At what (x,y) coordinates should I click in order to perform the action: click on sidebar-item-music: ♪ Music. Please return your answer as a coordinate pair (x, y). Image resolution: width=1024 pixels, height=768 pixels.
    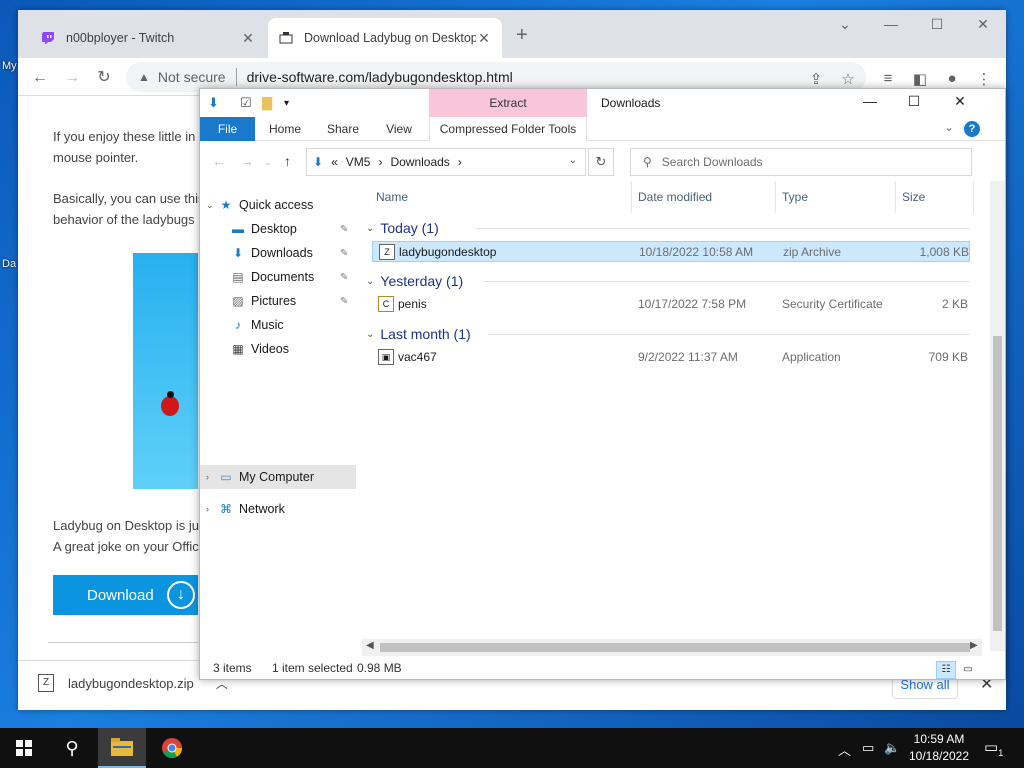
    Looking at the image, I should click on (278, 325).